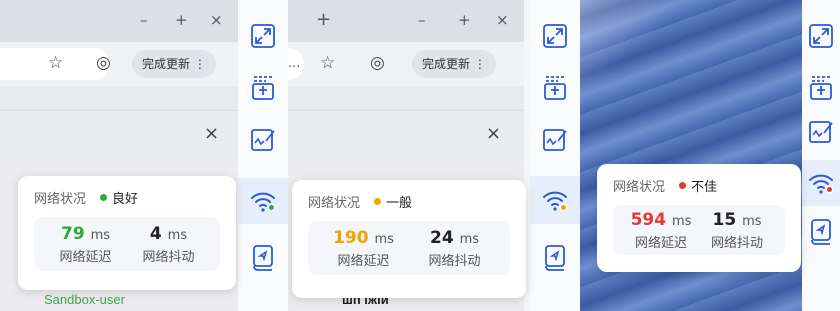  I want to click on latency-value: 594, so click(648, 219).